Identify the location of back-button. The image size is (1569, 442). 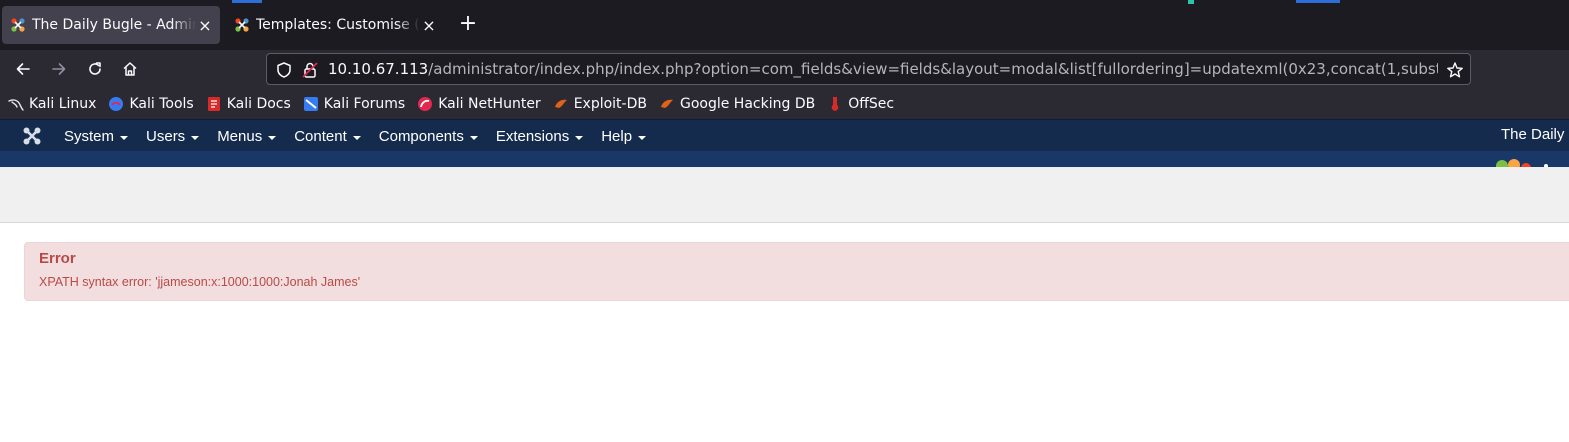
(23, 69).